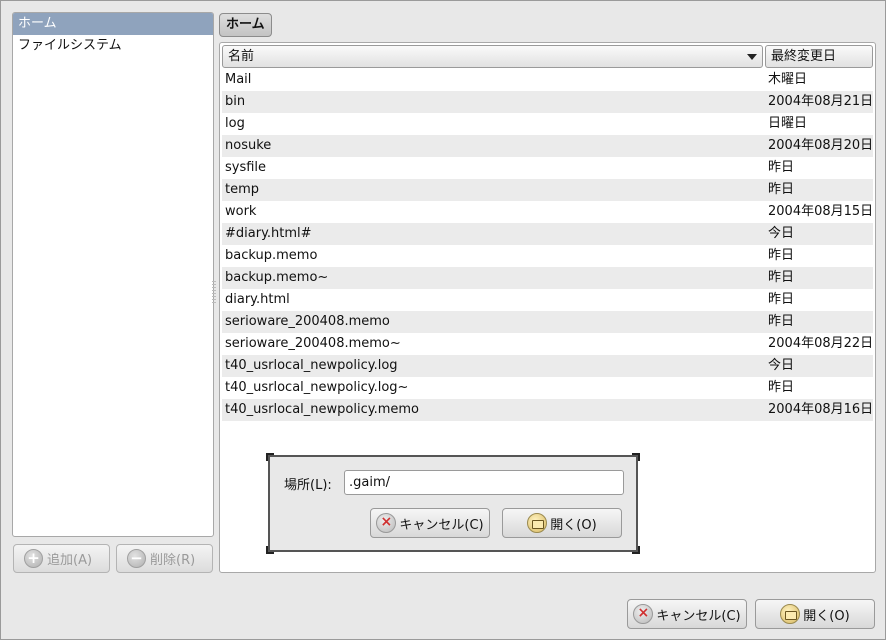 The height and width of the screenshot is (640, 886). What do you see at coordinates (547, 278) in the screenshot?
I see `table-row: backup.memo~ 昨日` at bounding box center [547, 278].